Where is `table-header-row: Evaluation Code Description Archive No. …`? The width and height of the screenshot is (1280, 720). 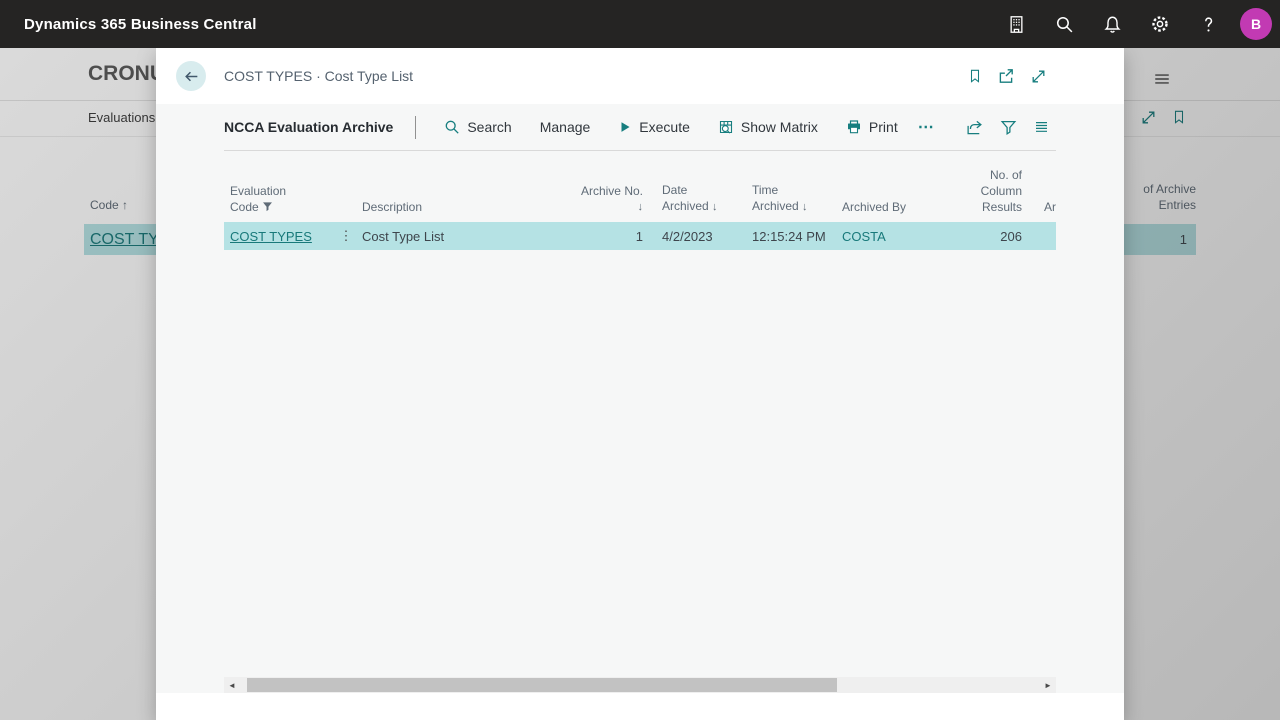
table-header-row: Evaluation Code Description Archive No. … is located at coordinates (640, 186).